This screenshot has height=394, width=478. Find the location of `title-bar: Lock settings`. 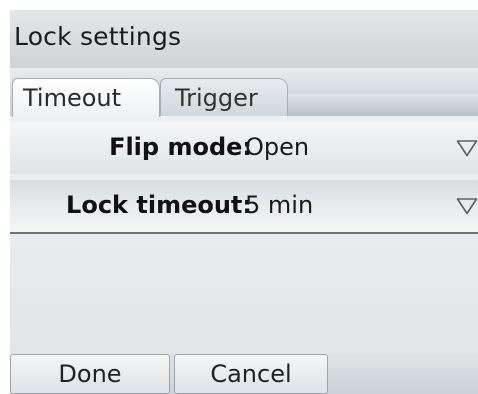

title-bar: Lock settings is located at coordinates (244, 39).